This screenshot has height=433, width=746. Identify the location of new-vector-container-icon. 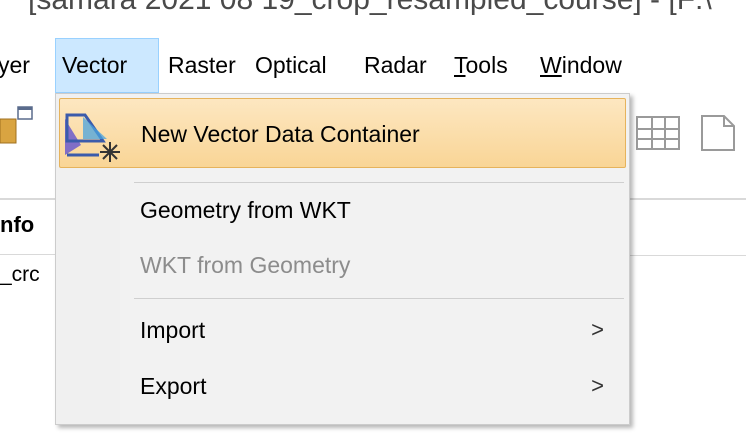
(92, 137).